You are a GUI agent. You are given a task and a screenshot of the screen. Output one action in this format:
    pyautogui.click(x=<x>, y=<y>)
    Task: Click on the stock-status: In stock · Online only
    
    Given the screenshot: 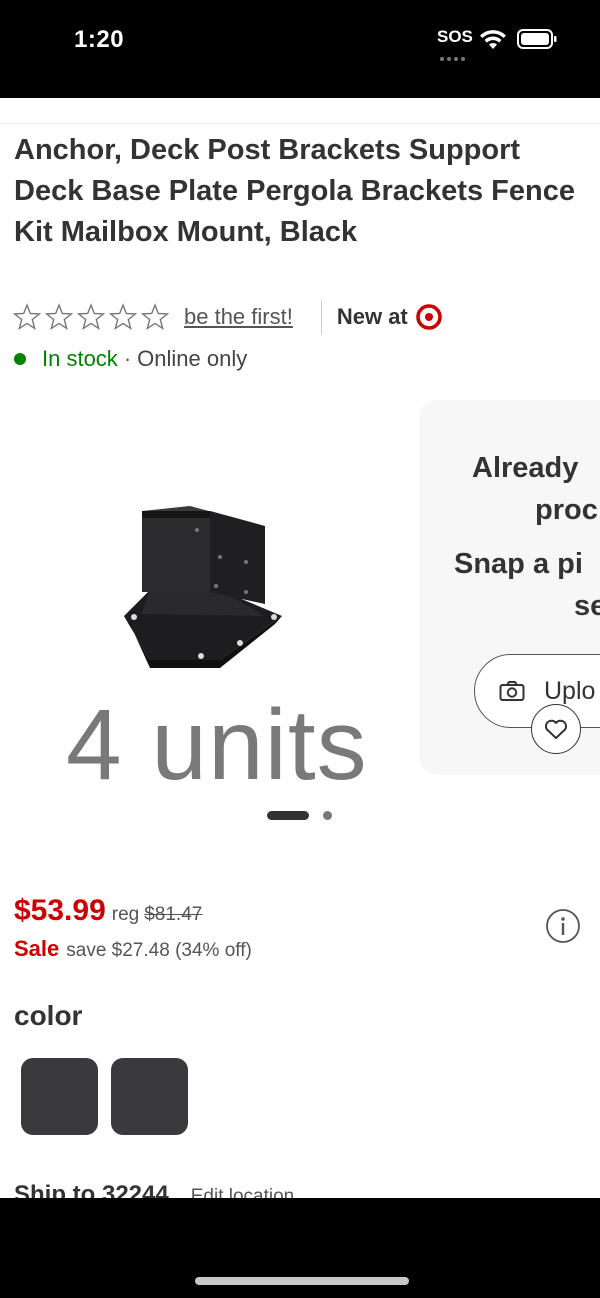 What is the action you would take?
    pyautogui.click(x=130, y=359)
    